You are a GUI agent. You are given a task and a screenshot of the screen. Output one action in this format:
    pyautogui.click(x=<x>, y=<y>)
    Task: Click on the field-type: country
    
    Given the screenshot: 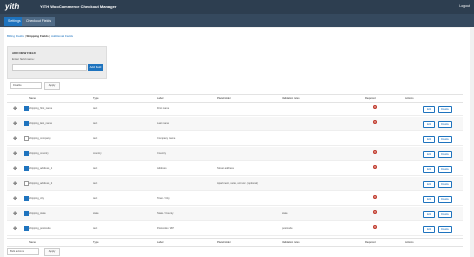 What is the action you would take?
    pyautogui.click(x=97, y=153)
    